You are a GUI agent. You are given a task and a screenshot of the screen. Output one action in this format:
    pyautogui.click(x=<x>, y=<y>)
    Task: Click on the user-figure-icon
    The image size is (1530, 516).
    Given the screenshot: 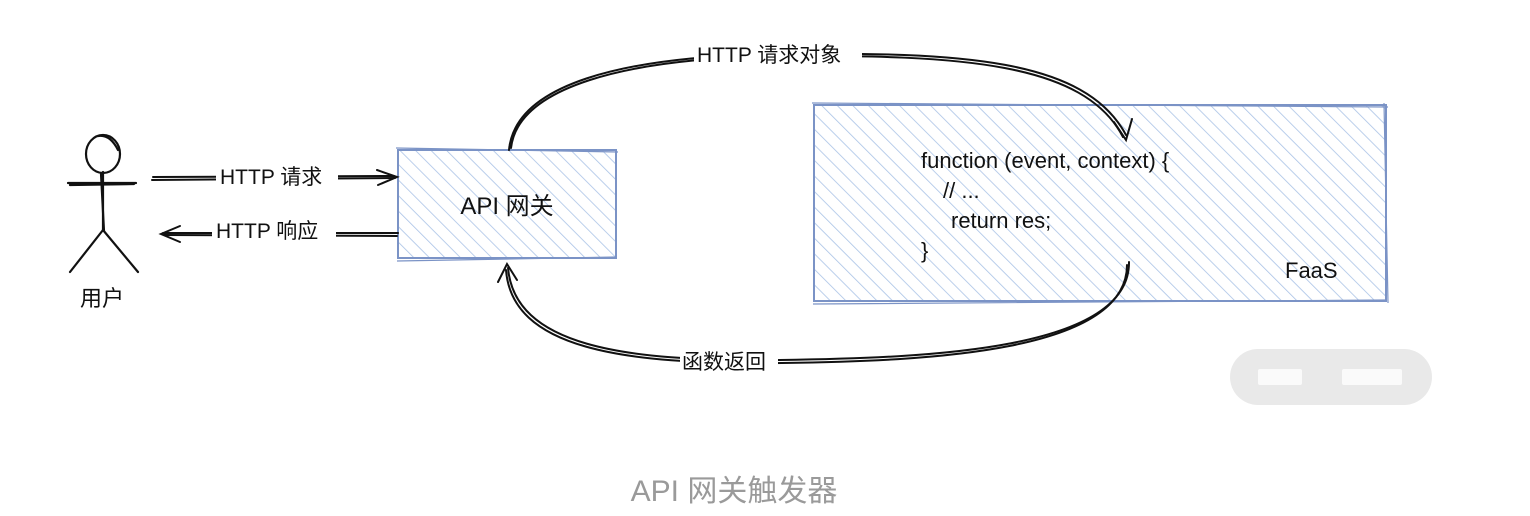 What is the action you would take?
    pyautogui.click(x=103, y=203)
    